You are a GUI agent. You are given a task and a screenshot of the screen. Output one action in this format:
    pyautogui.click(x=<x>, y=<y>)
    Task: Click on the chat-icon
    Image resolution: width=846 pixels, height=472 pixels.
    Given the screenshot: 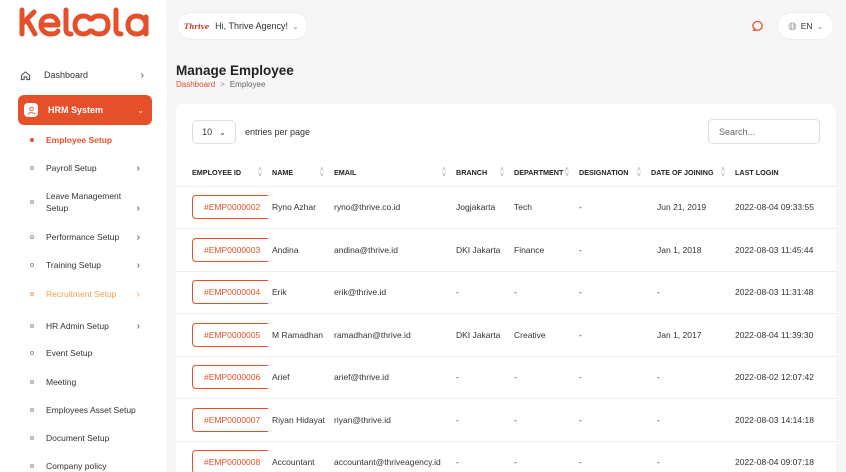 What is the action you would take?
    pyautogui.click(x=757, y=26)
    